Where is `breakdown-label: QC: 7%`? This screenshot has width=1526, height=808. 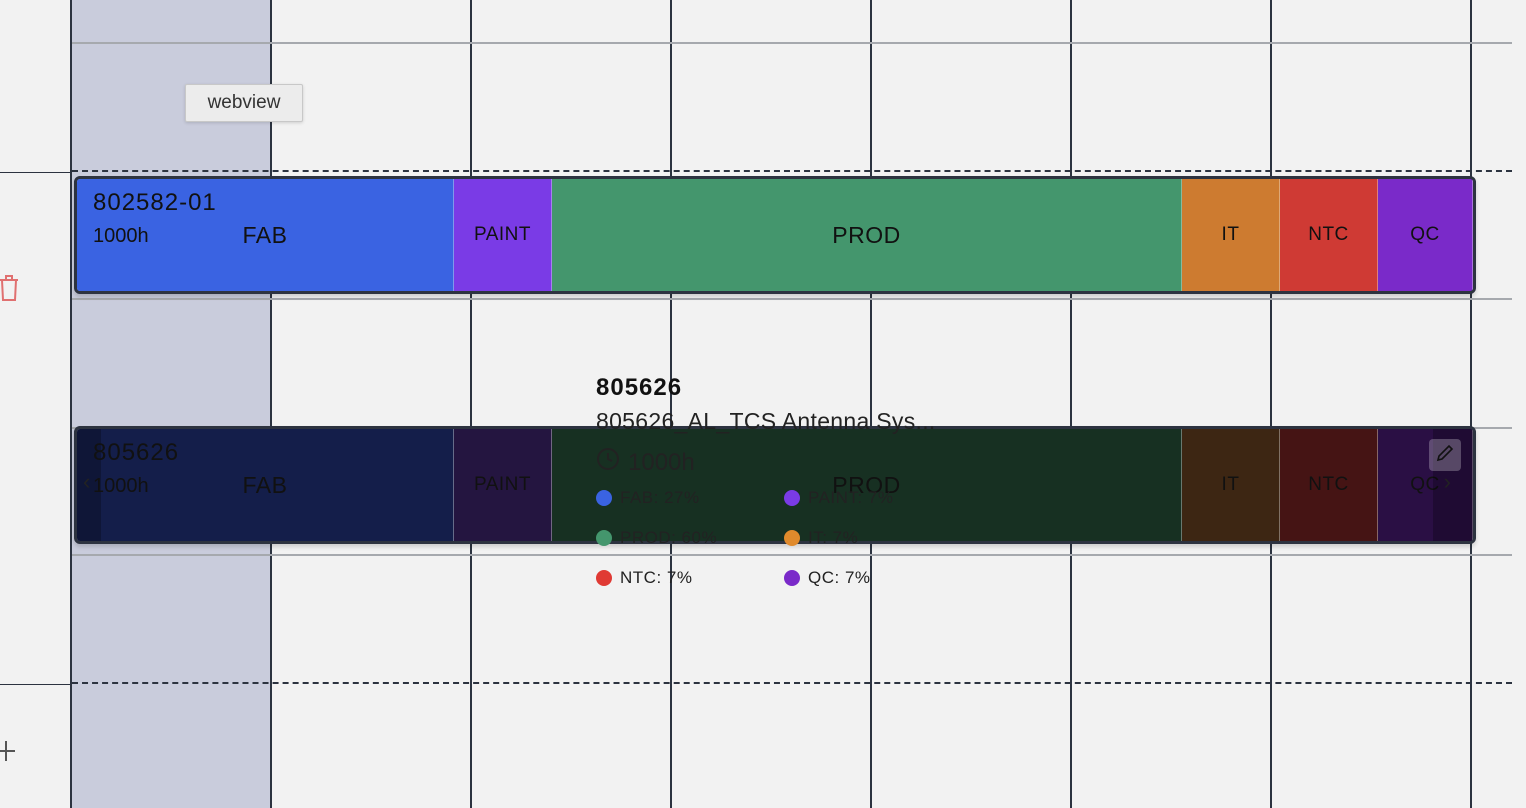 breakdown-label: QC: 7% is located at coordinates (839, 577).